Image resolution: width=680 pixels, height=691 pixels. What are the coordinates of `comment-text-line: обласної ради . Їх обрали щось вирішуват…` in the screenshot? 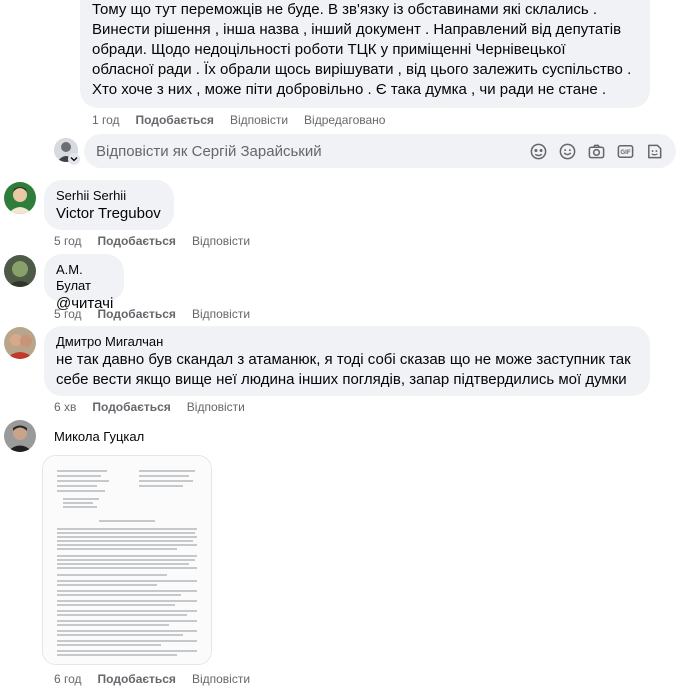 It's located at (362, 69).